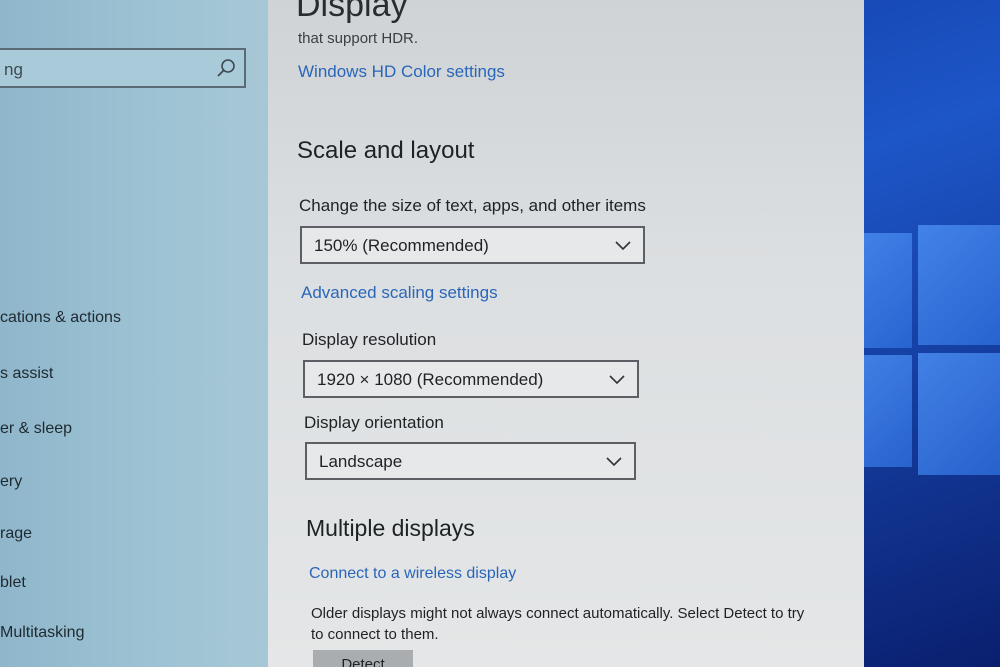 The width and height of the screenshot is (1000, 667). What do you see at coordinates (374, 422) in the screenshot?
I see `orientation-label: Display orientation` at bounding box center [374, 422].